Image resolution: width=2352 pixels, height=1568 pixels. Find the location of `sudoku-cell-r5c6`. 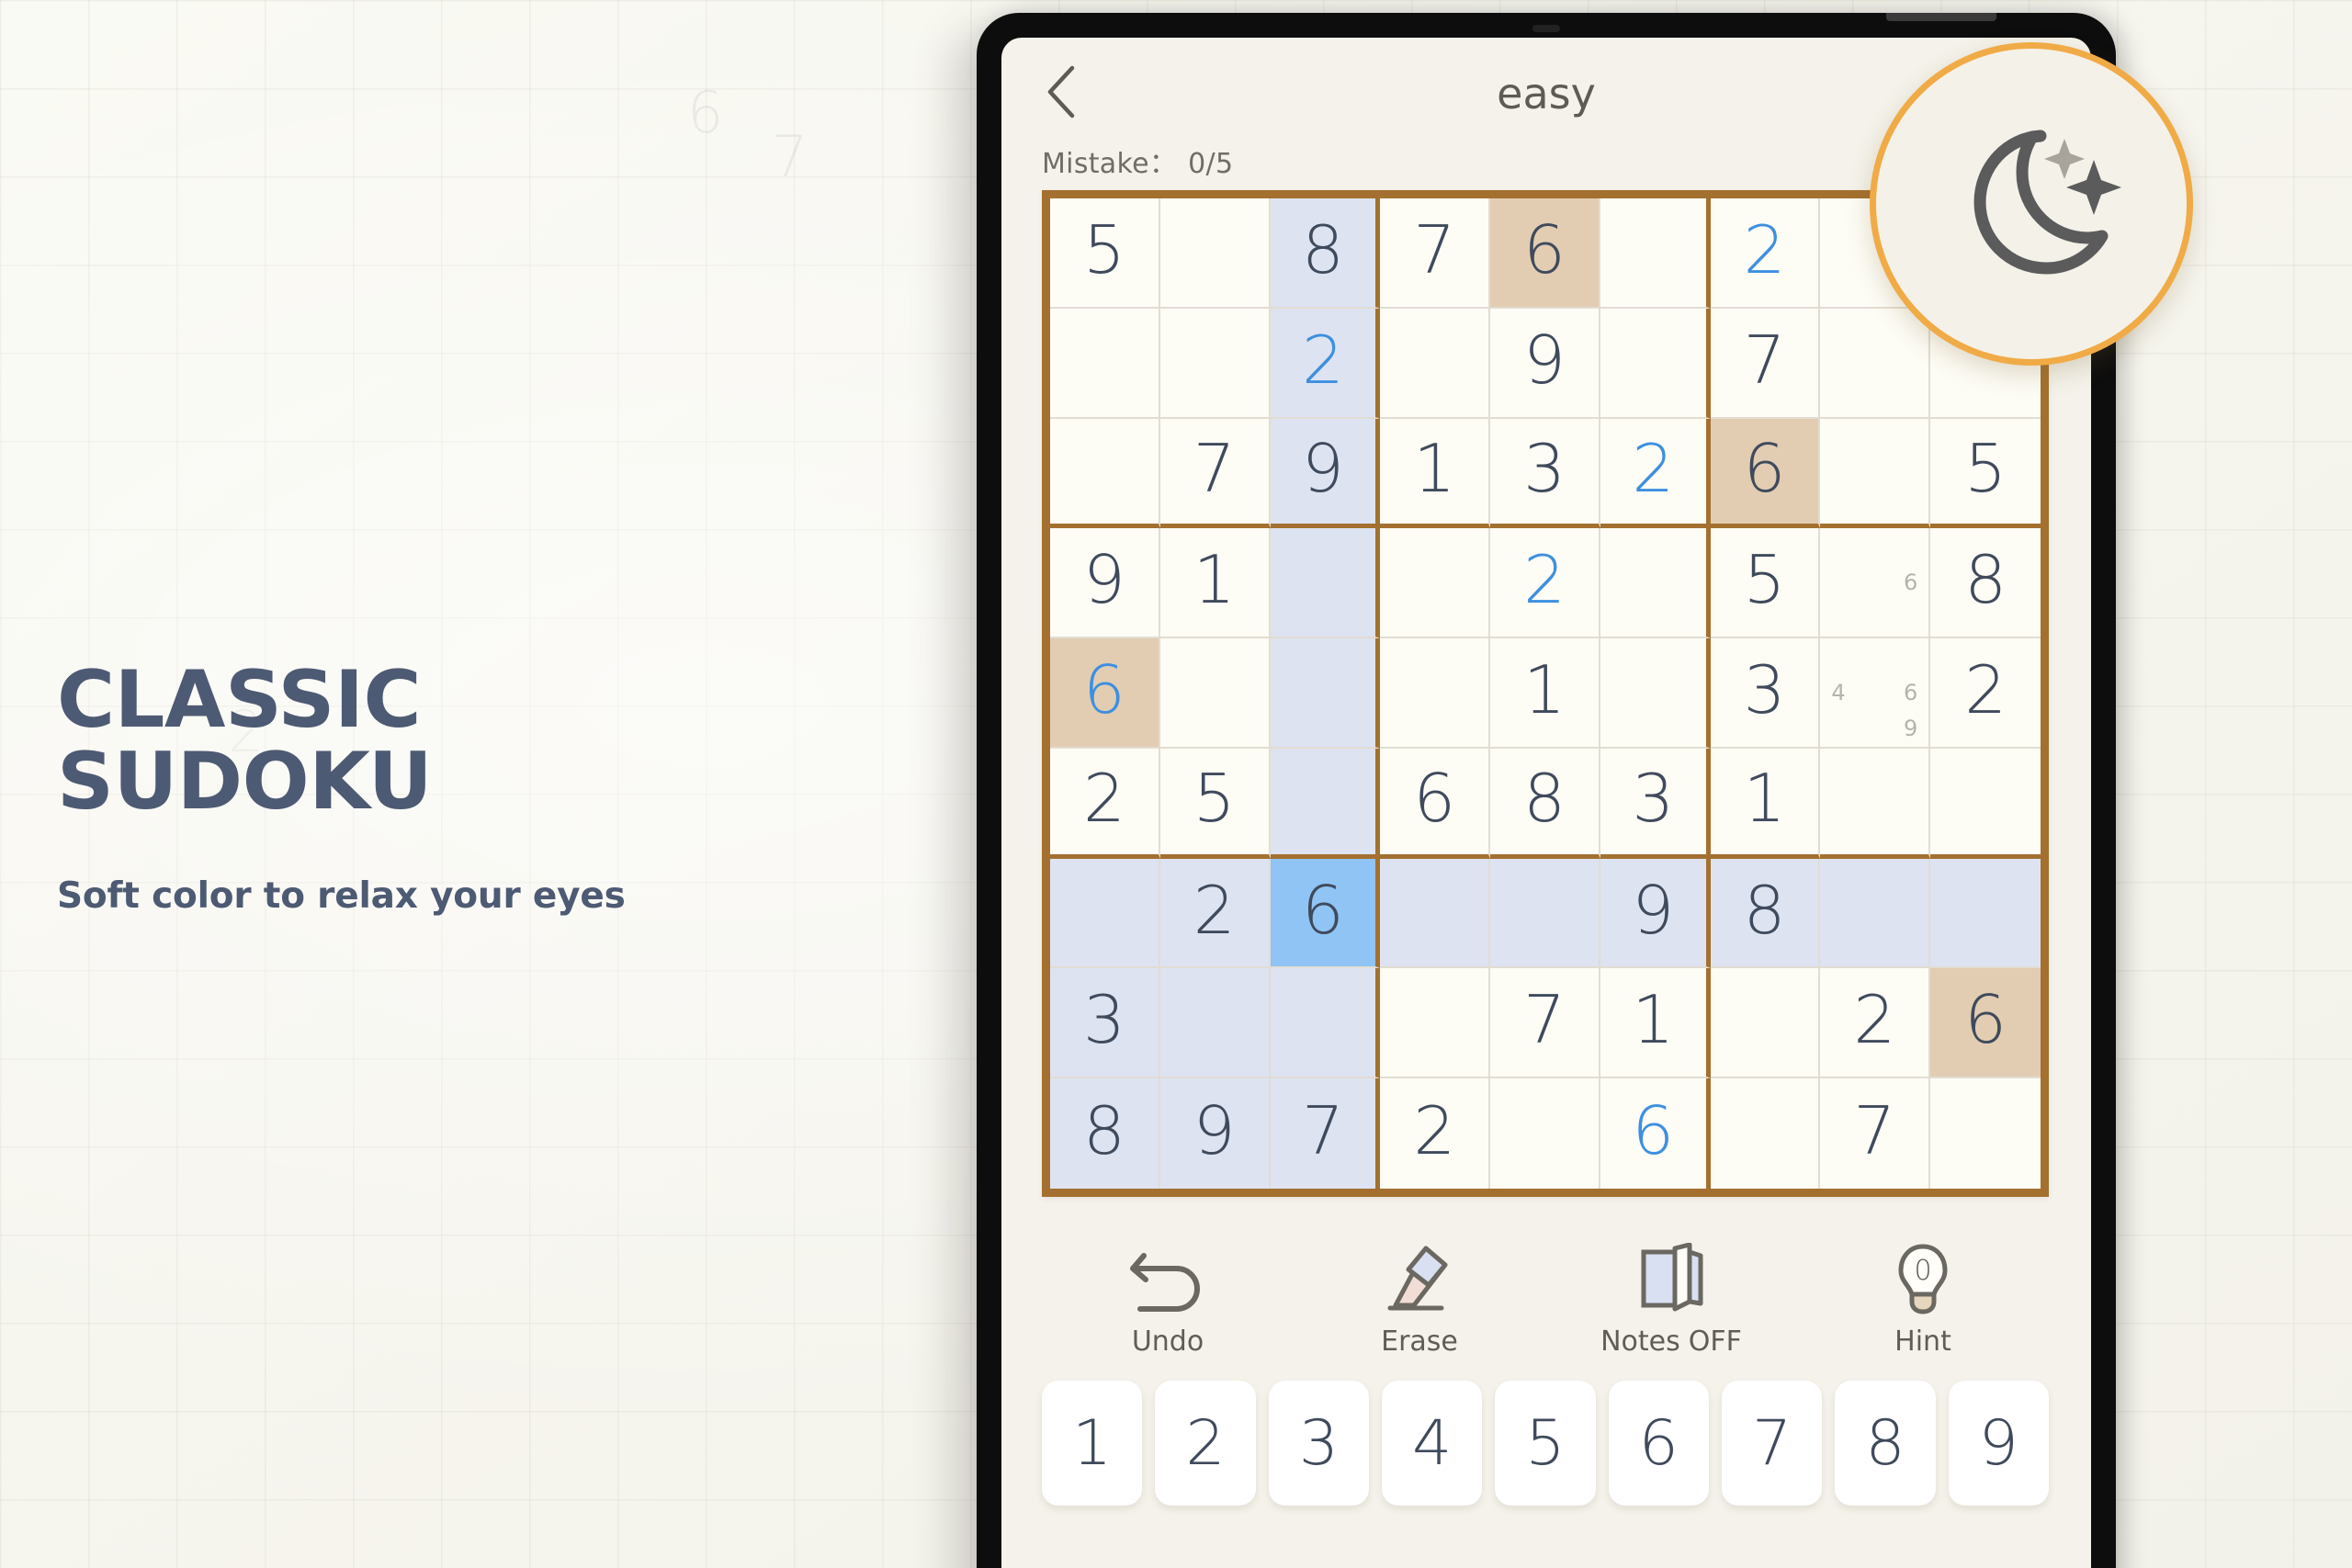

sudoku-cell-r5c6 is located at coordinates (1656, 694).